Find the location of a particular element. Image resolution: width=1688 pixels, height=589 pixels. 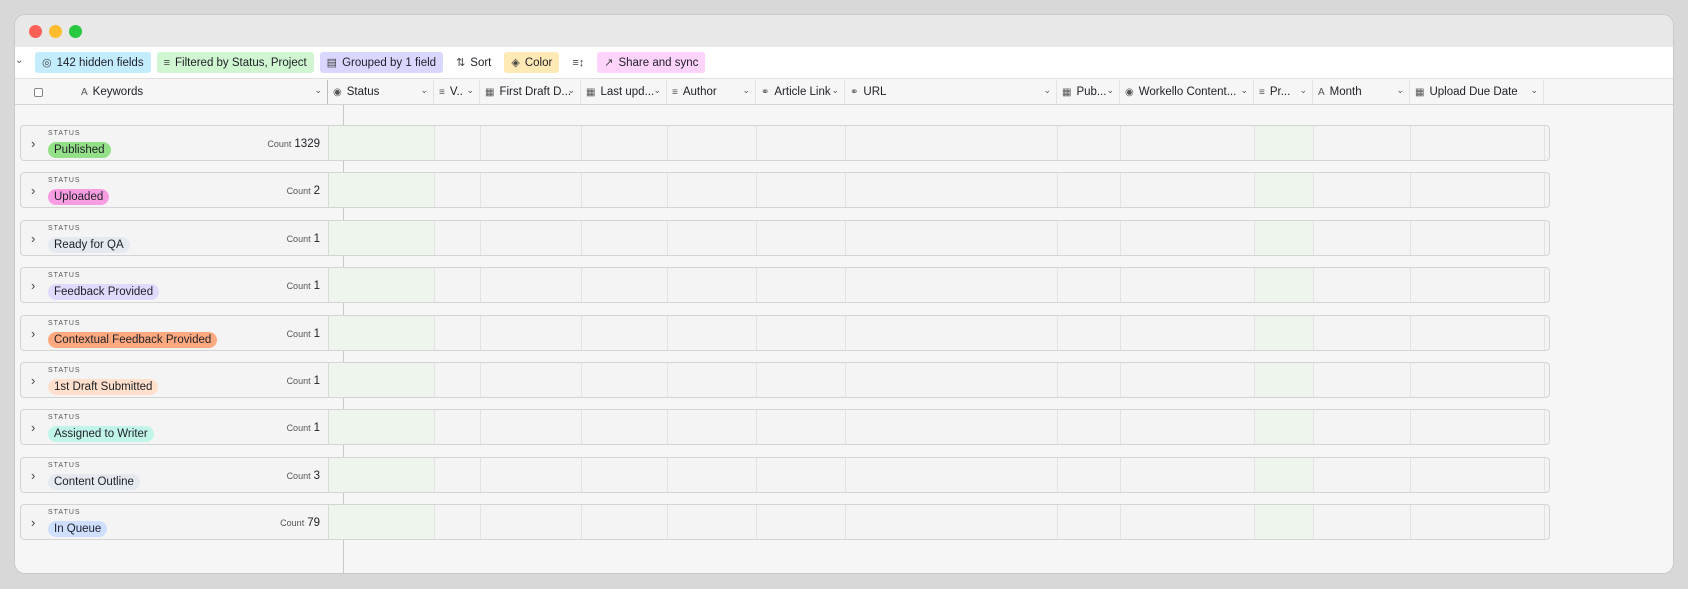

column-header-article-link: ⚭ Article Link ⌄ is located at coordinates (800, 92).